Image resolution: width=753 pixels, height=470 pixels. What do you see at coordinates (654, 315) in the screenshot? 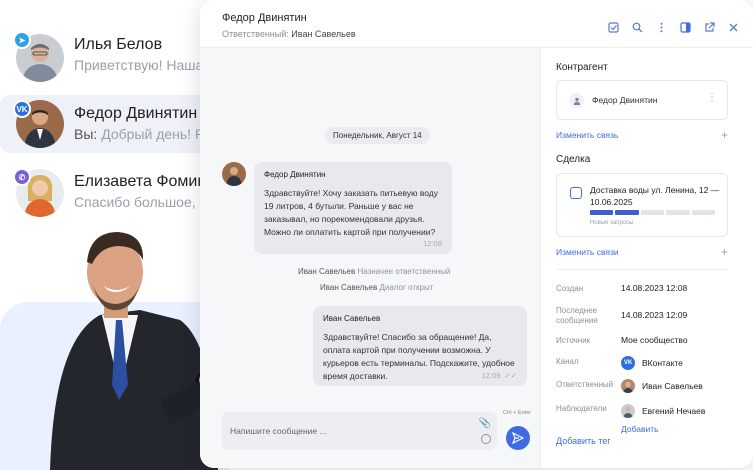
I see `last-message-value: 14.08.2023 12:09` at bounding box center [654, 315].